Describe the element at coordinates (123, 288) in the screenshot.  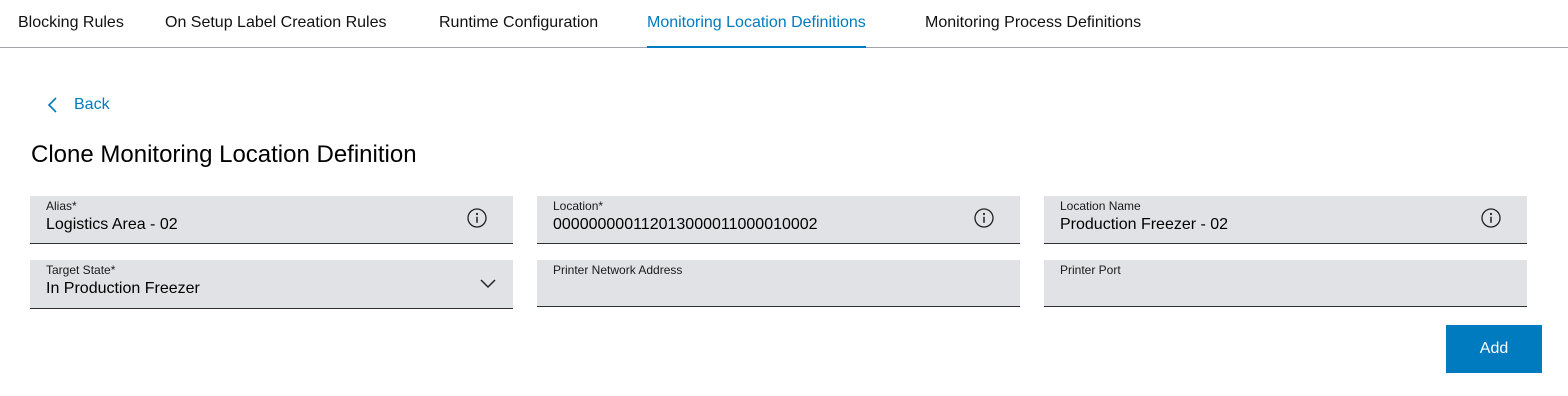
I see `target-state-value: In Production Freezer` at that location.